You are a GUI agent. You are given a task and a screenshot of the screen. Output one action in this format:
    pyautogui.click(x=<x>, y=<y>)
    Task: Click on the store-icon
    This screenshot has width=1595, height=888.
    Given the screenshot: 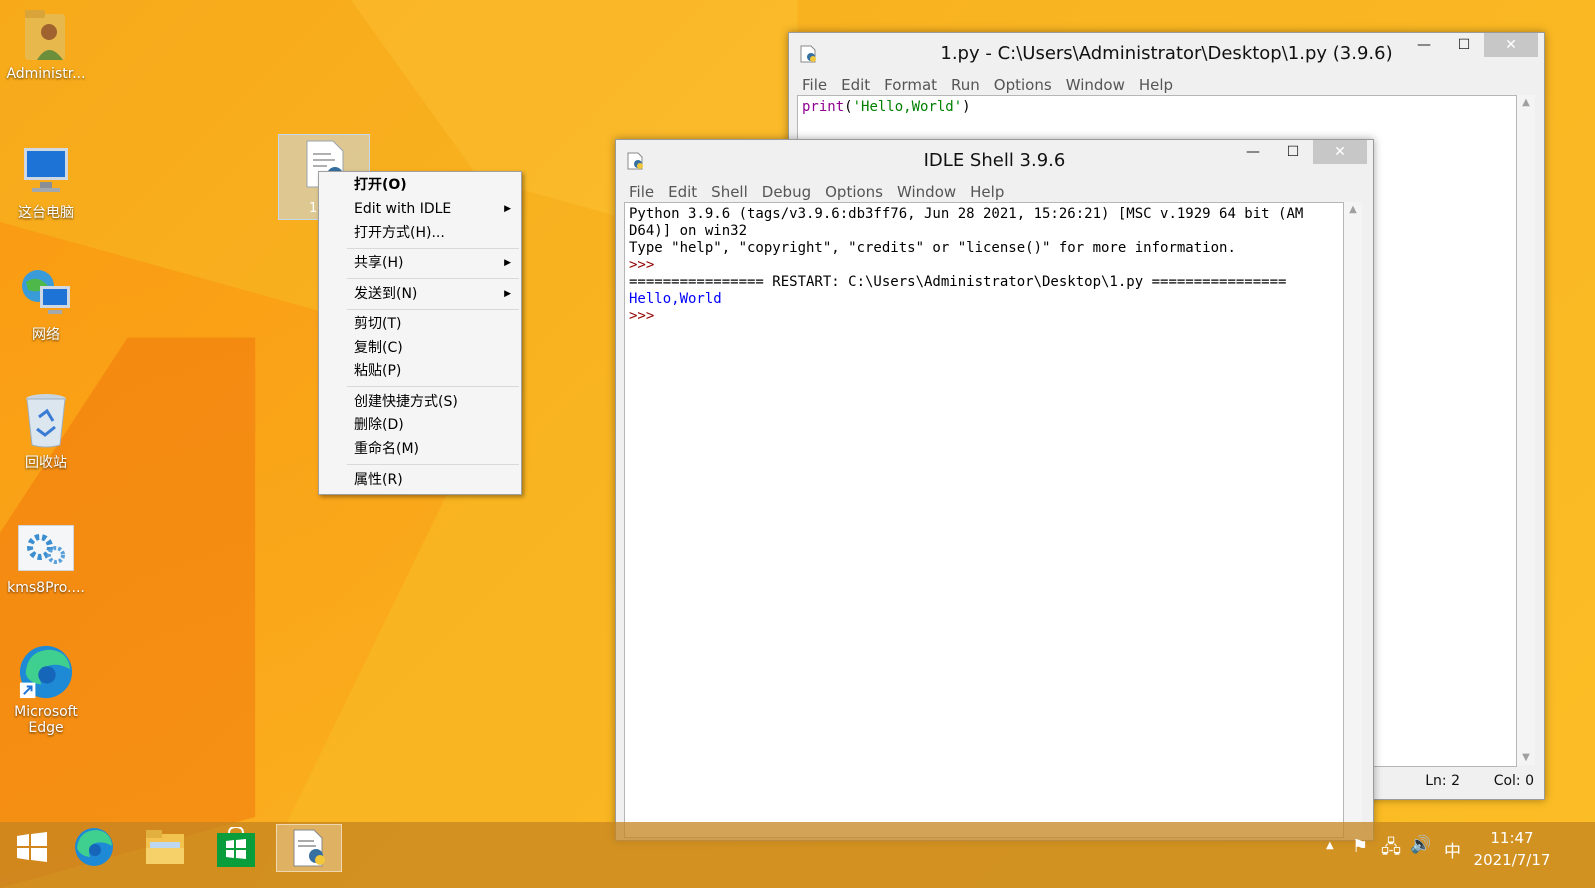 What is the action you would take?
    pyautogui.click(x=236, y=847)
    